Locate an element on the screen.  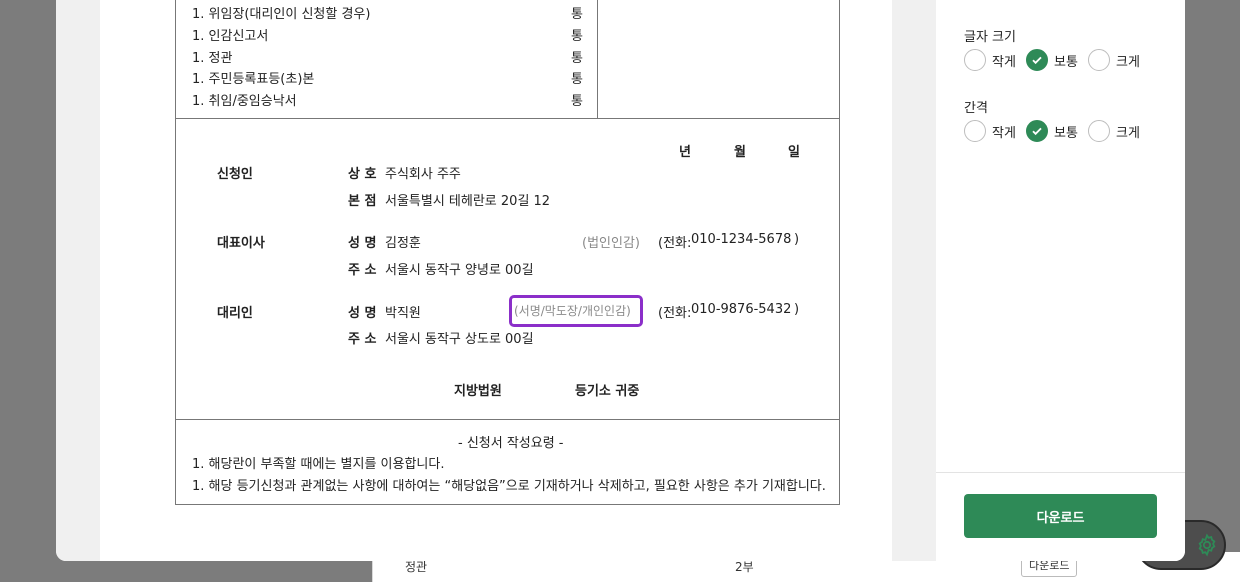
ceo-title: 대표이사 is located at coordinates (241, 243).